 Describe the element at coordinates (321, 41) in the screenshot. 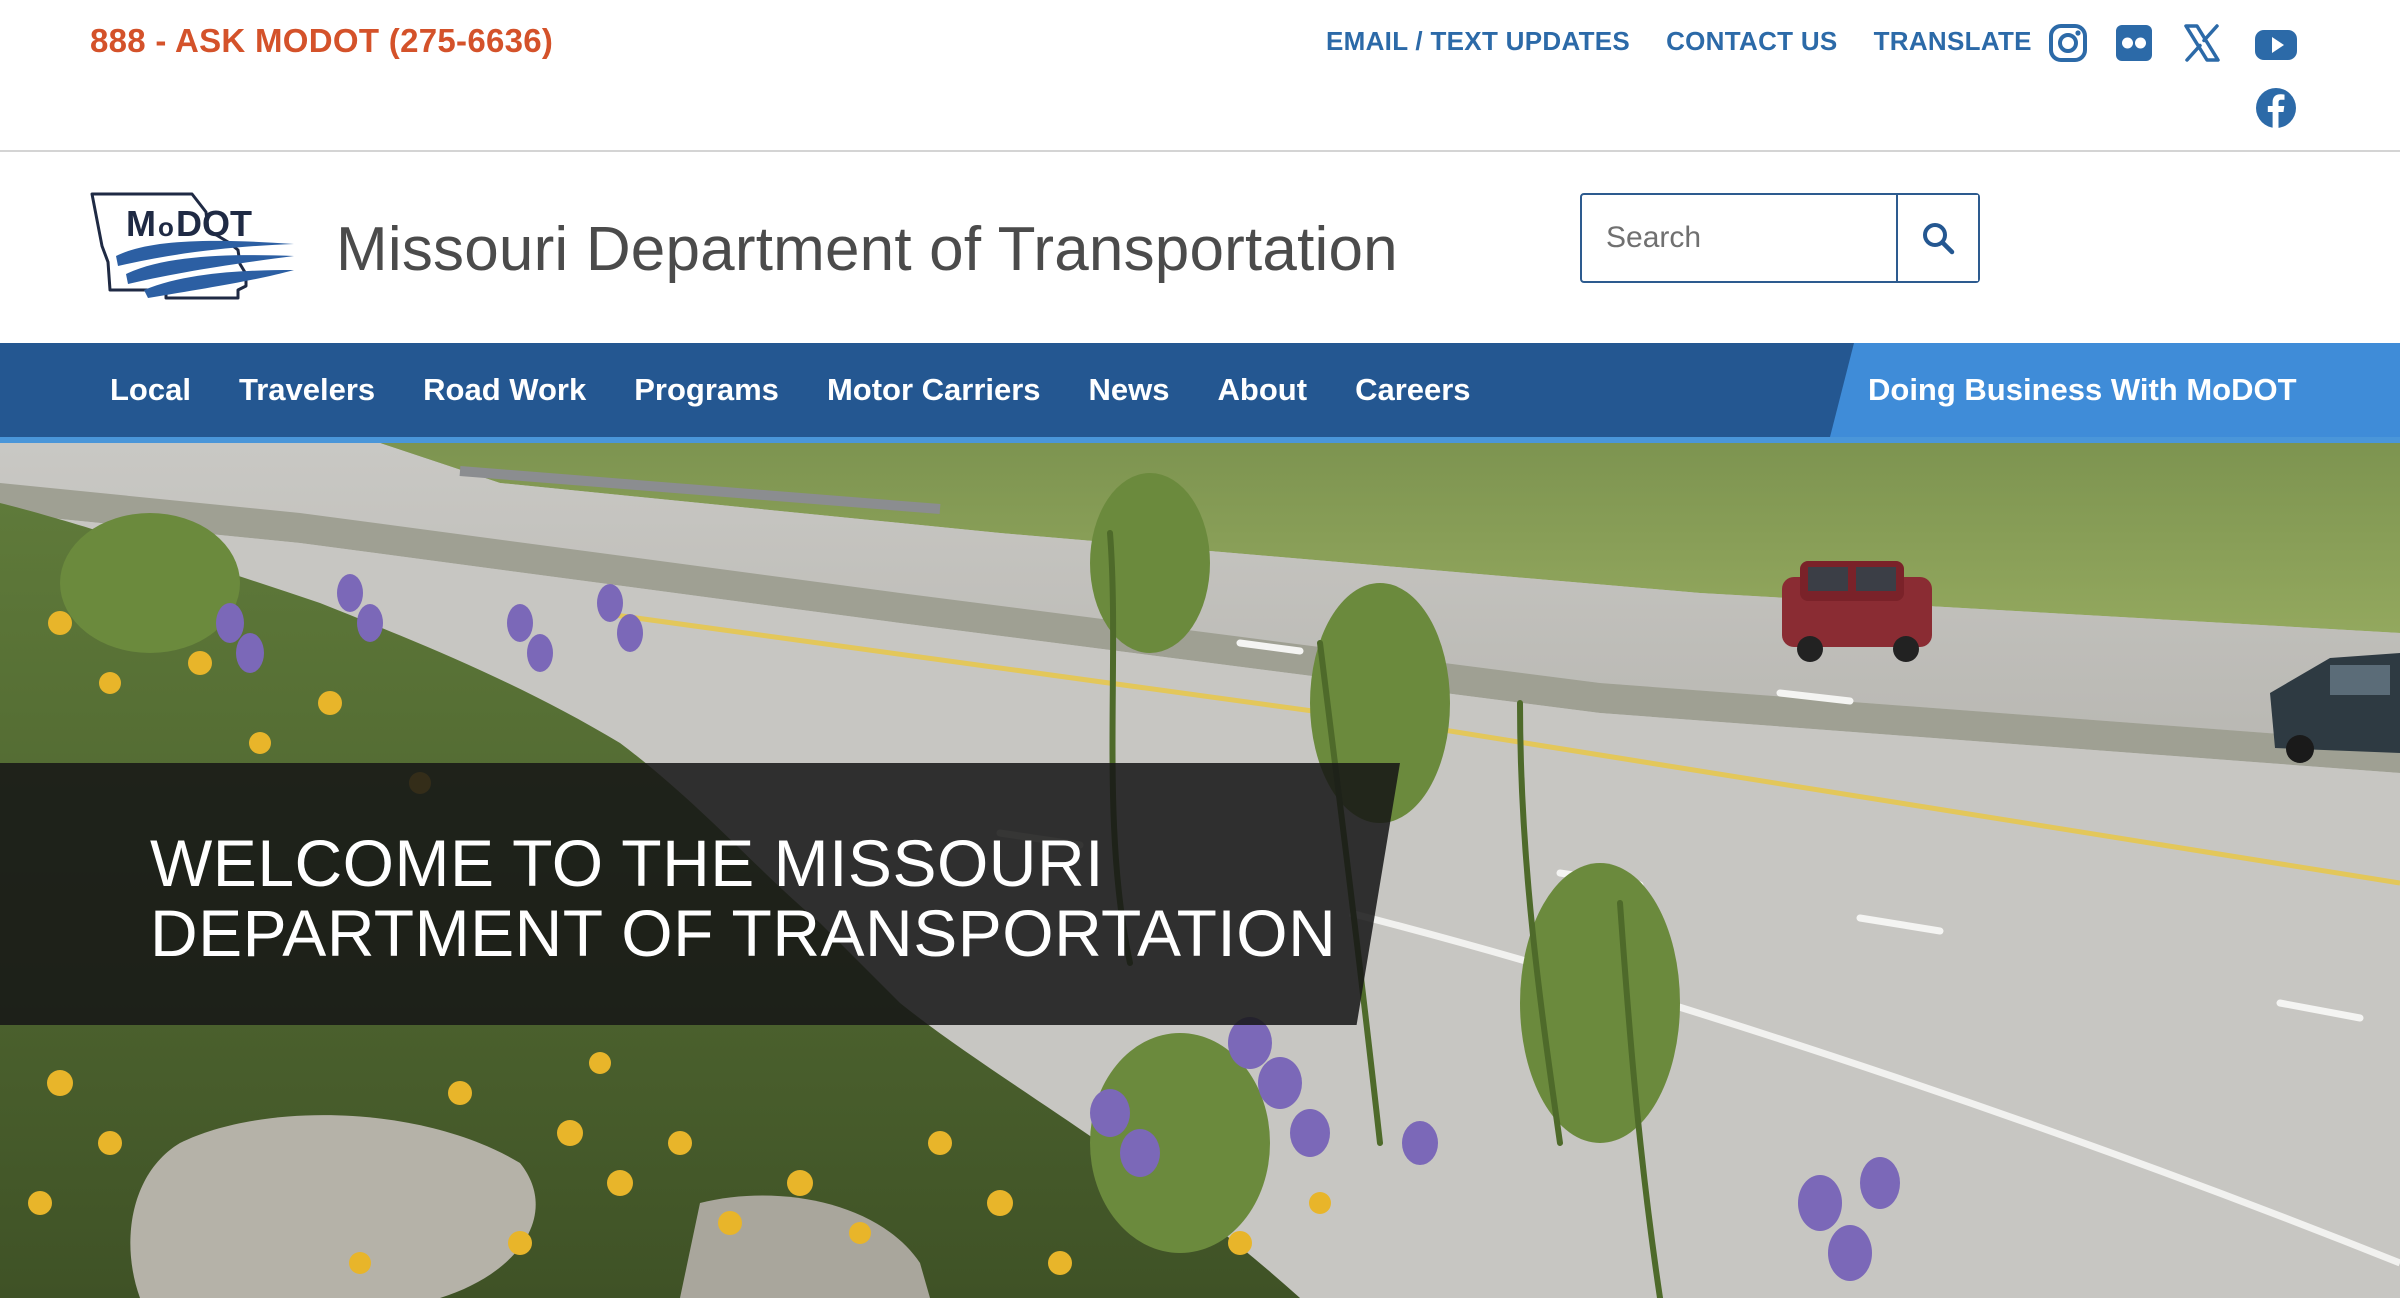

I see `phone-number: 888 - ASK MODOT (275-6636)` at that location.